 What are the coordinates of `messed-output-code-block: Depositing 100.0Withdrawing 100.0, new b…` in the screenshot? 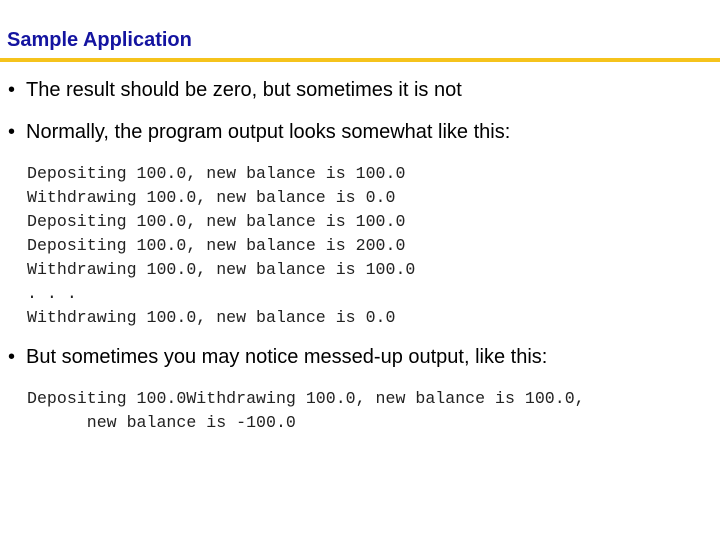 It's located at (306, 411).